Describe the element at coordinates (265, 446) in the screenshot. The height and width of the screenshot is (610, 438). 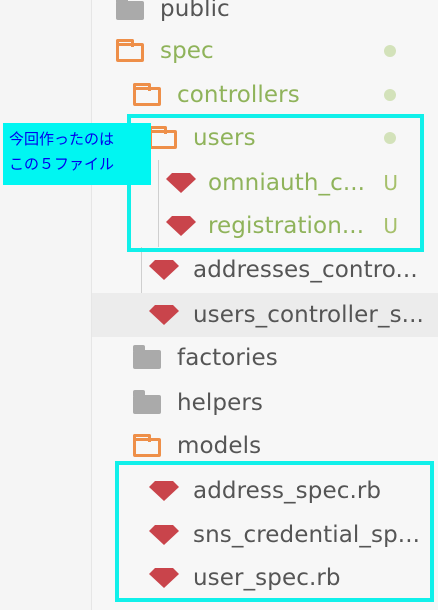
I see `tree-item-models: models` at that location.